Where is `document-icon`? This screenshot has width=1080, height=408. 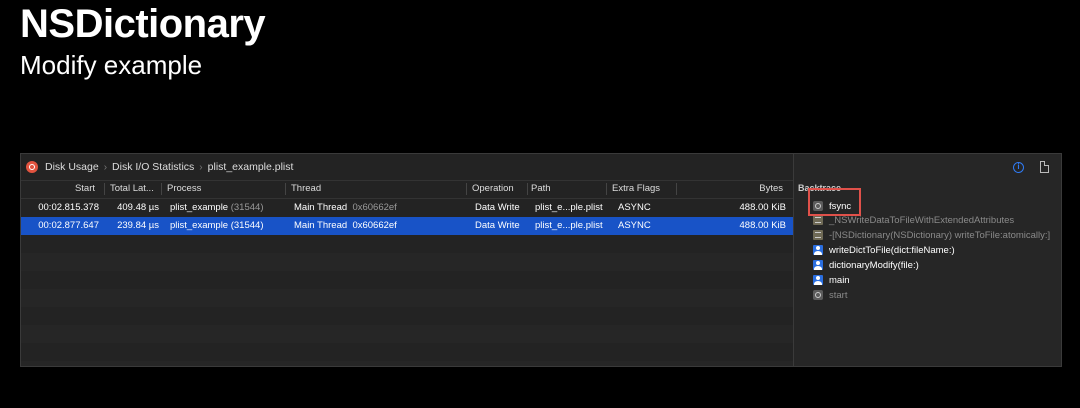
document-icon is located at coordinates (1044, 167).